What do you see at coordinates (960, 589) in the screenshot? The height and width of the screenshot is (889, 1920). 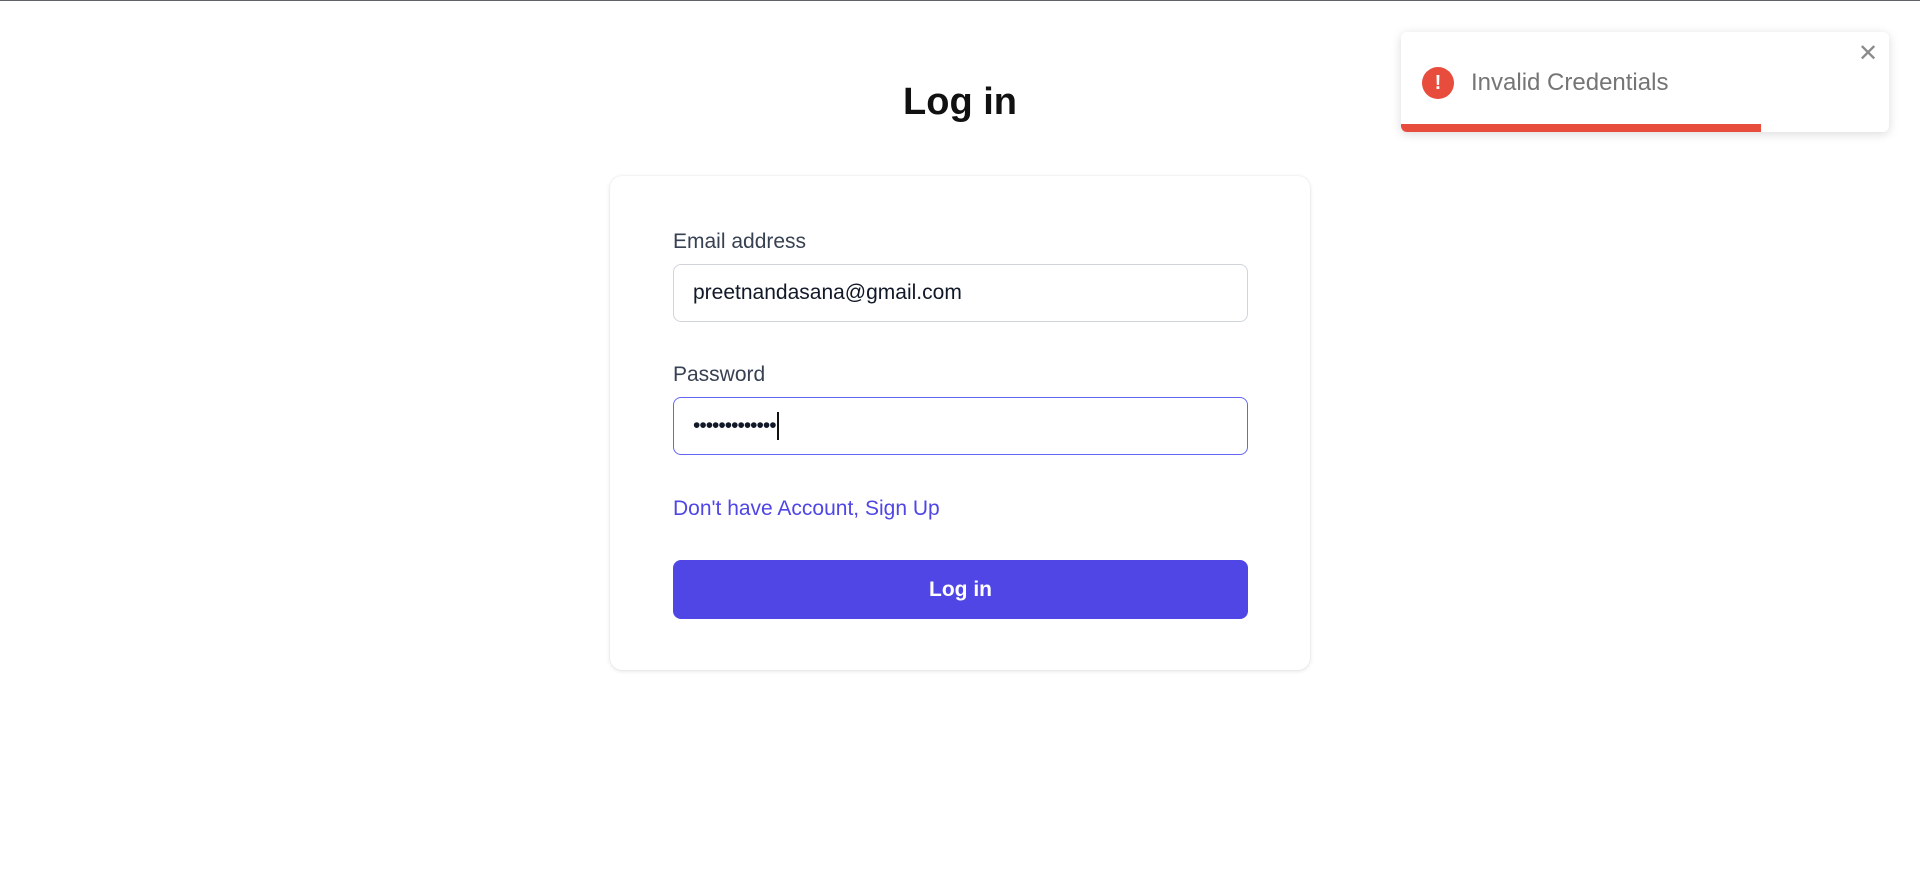 I see `login-button: Log in` at bounding box center [960, 589].